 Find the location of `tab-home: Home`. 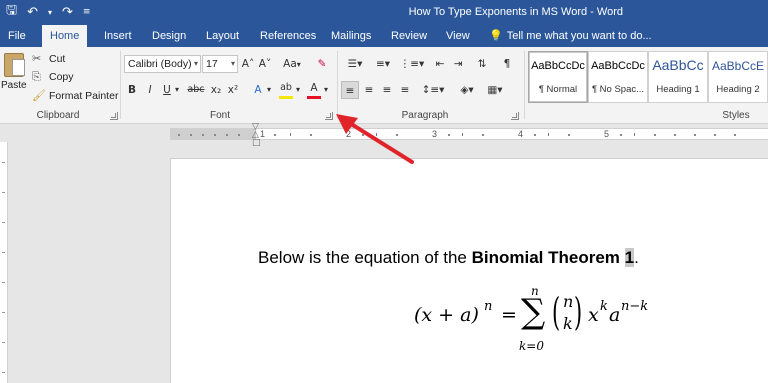

tab-home: Home is located at coordinates (65, 36).